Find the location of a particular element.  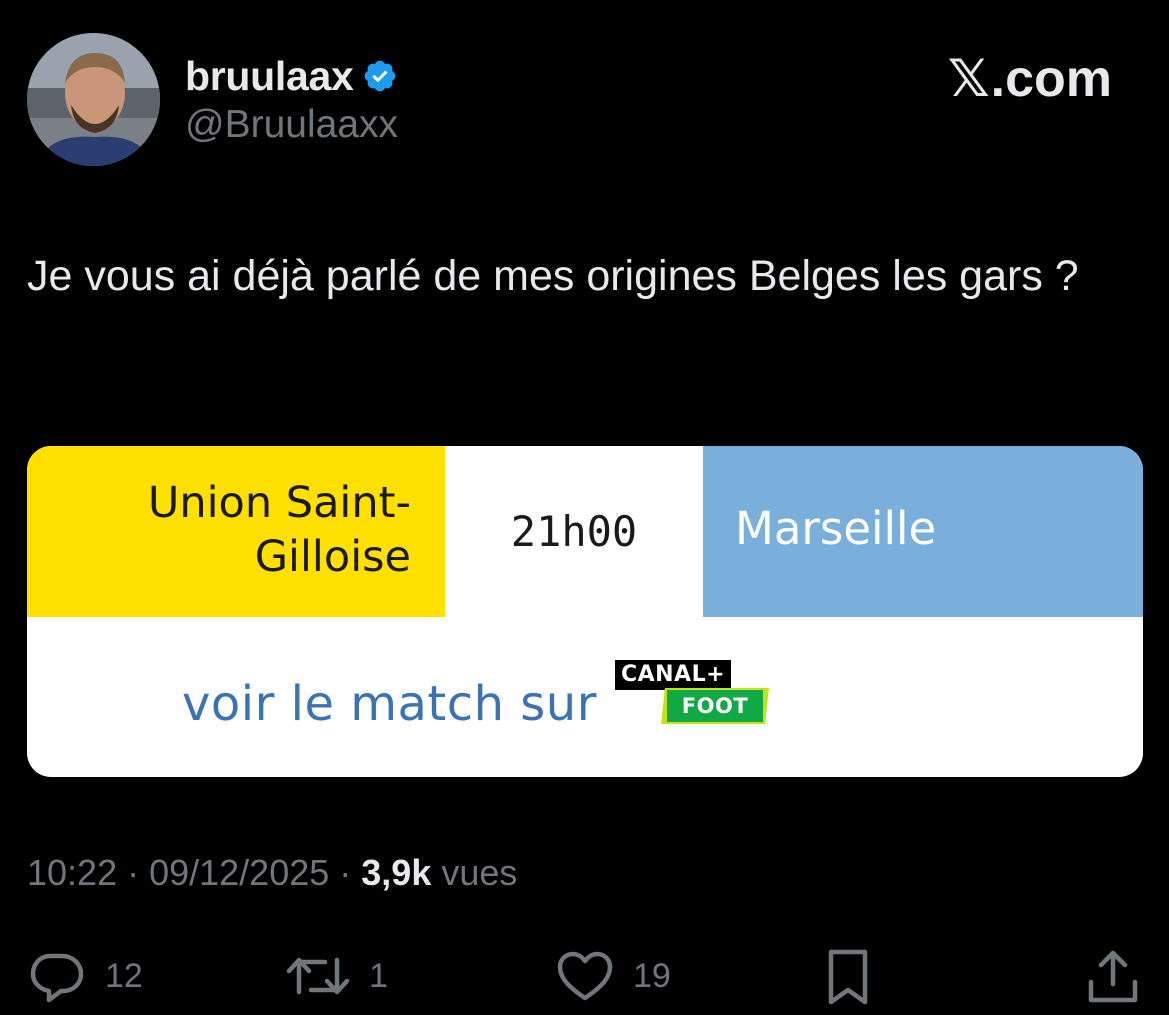

action-bar: 12 1 19 is located at coordinates (584, 978).